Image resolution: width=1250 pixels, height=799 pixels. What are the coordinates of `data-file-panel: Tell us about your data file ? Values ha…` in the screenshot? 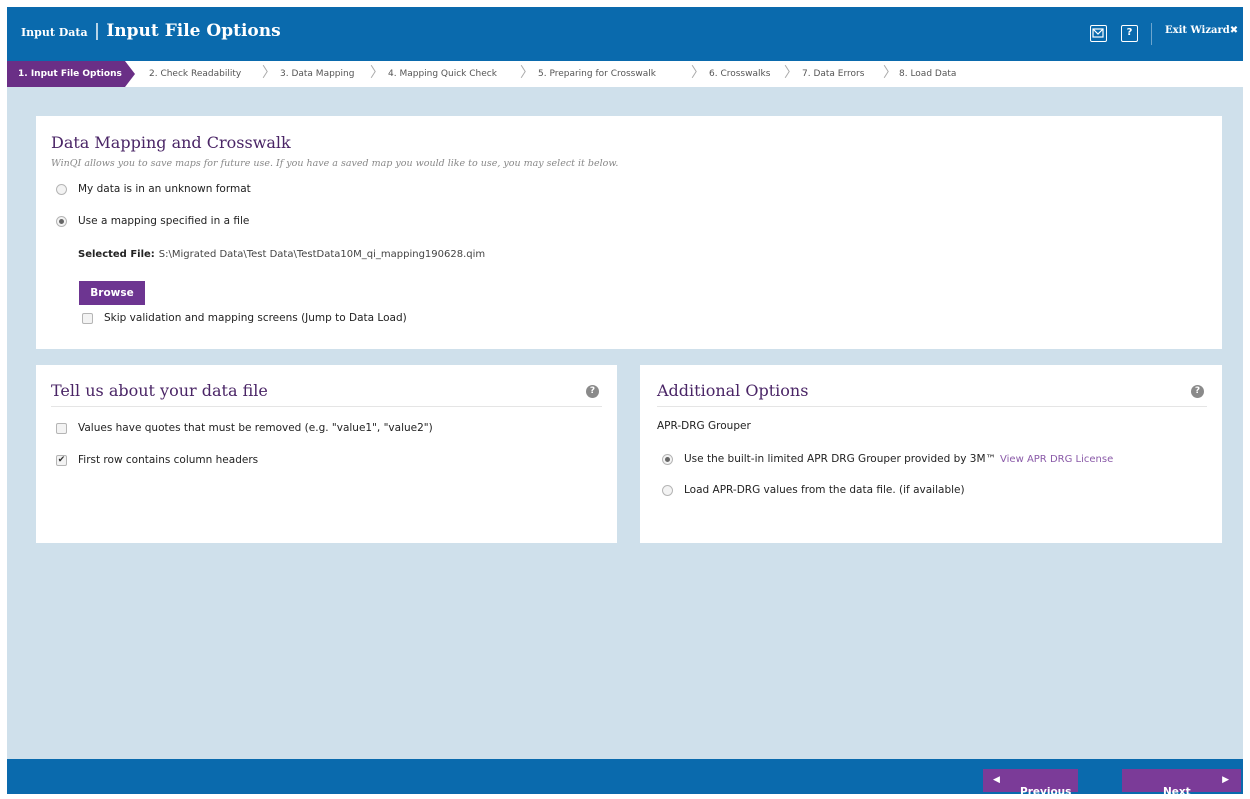 It's located at (326, 454).